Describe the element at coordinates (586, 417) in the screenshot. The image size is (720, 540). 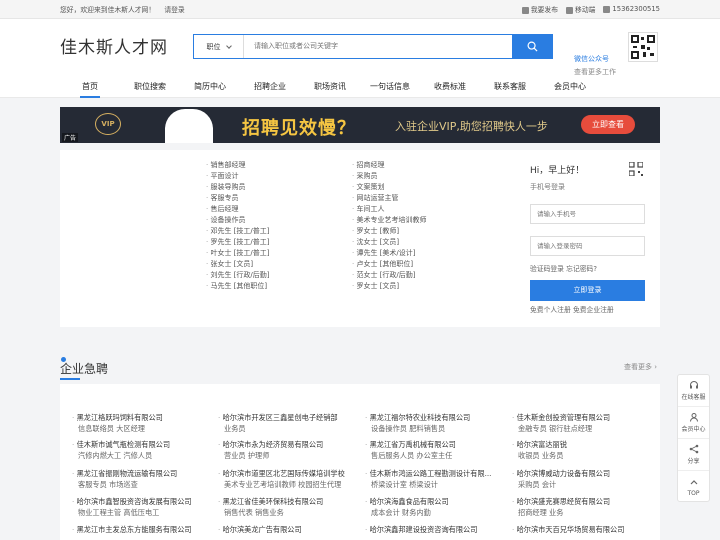
I see `company-name: 佳木斯金创投资管理有限公司` at that location.